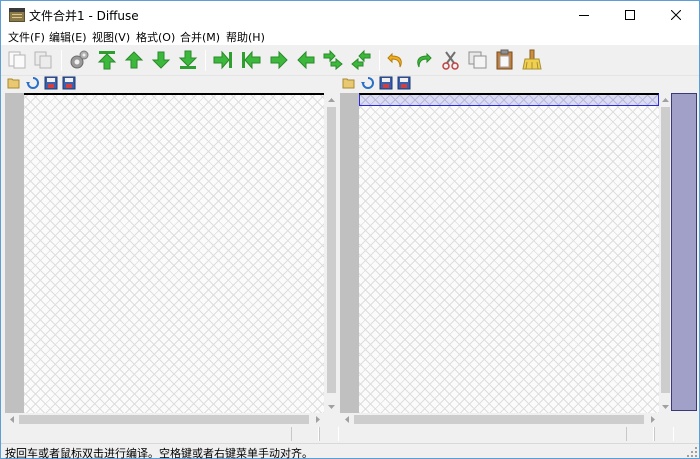 The height and width of the screenshot is (459, 700). I want to click on copy-left-icon, so click(251, 60).